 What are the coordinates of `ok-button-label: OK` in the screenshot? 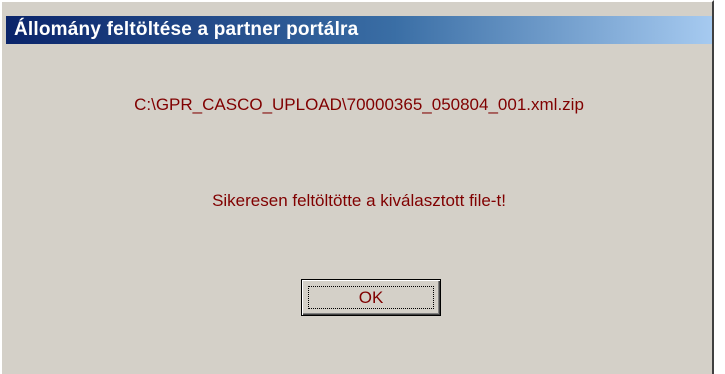 It's located at (371, 297).